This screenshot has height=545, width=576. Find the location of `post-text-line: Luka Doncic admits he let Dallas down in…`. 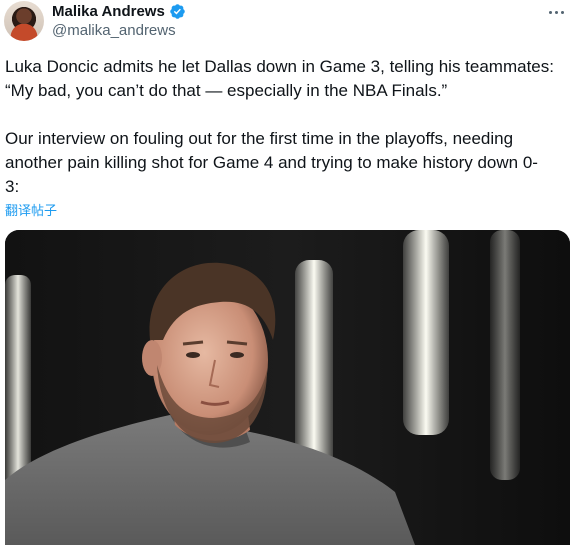

post-text-line: Luka Doncic admits he let Dallas down in… is located at coordinates (279, 66).